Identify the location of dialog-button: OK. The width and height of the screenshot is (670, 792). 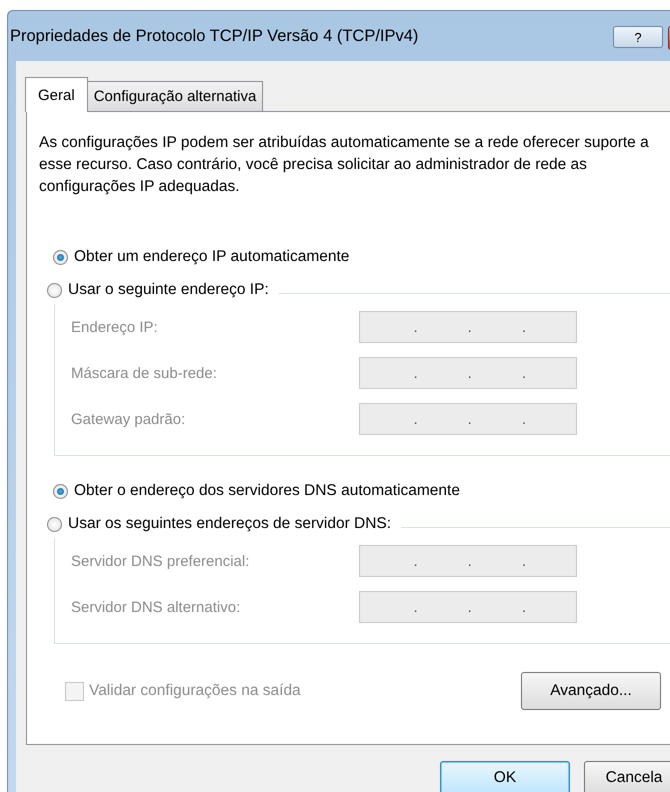
(505, 776).